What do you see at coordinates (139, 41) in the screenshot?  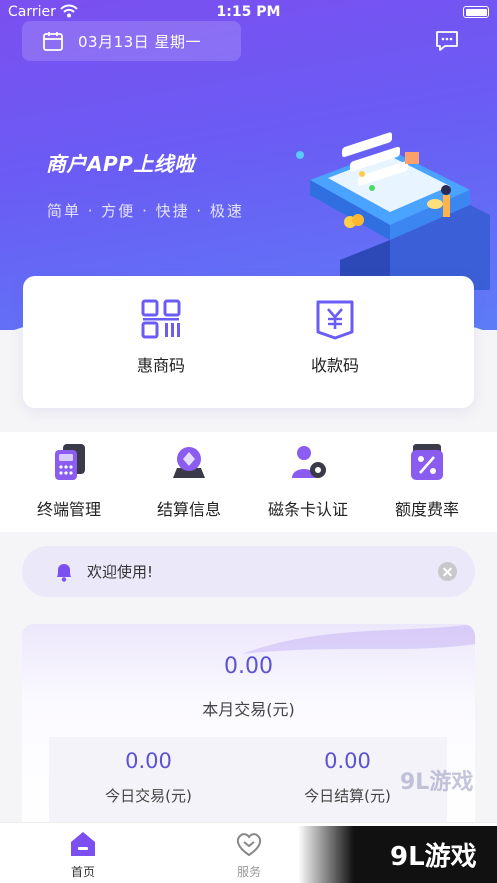 I see `date-text: 03月13日 星期一` at bounding box center [139, 41].